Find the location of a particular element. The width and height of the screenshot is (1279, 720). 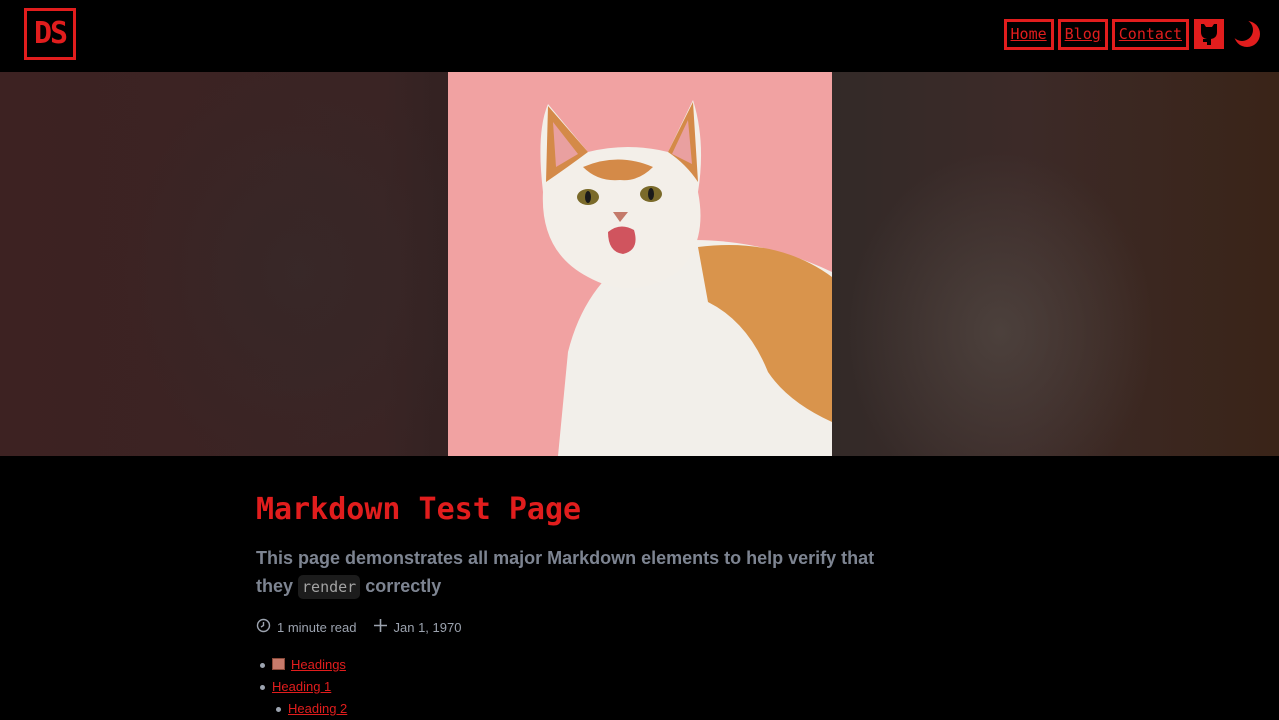

publish-date: Jan 1, 1970 is located at coordinates (417, 627).